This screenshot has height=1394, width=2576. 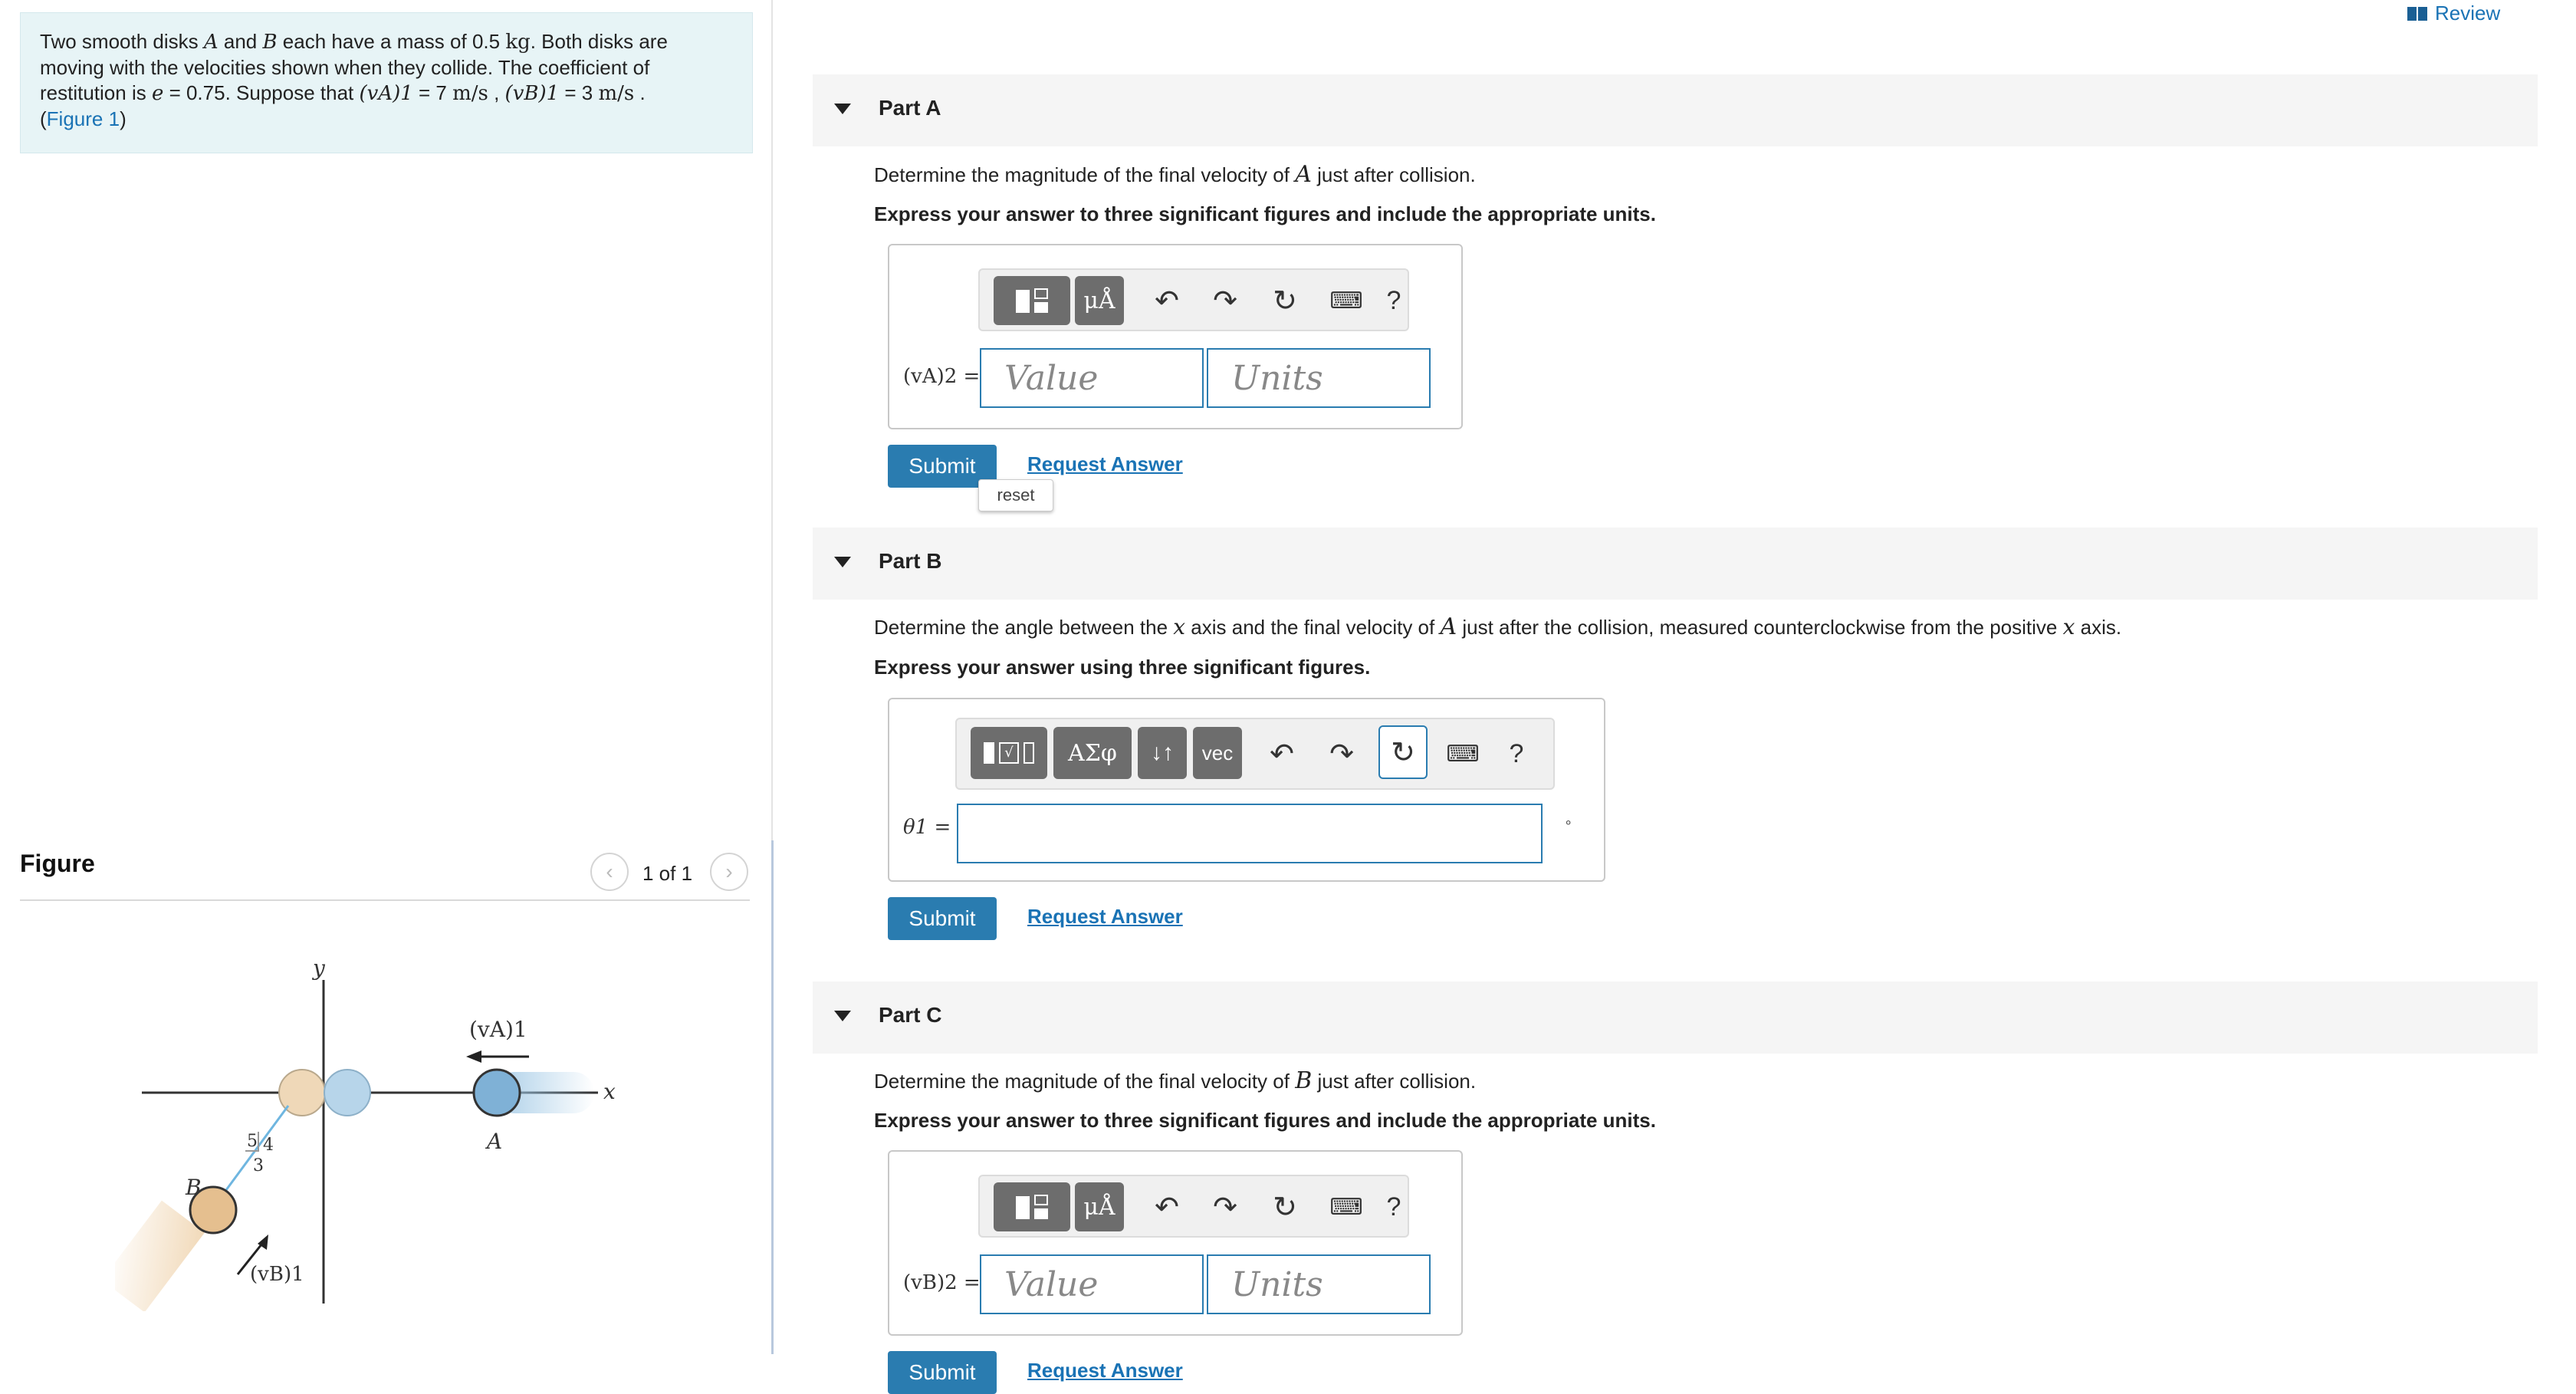 What do you see at coordinates (277, 1274) in the screenshot?
I see `velocity-b-label: (vB)1` at bounding box center [277, 1274].